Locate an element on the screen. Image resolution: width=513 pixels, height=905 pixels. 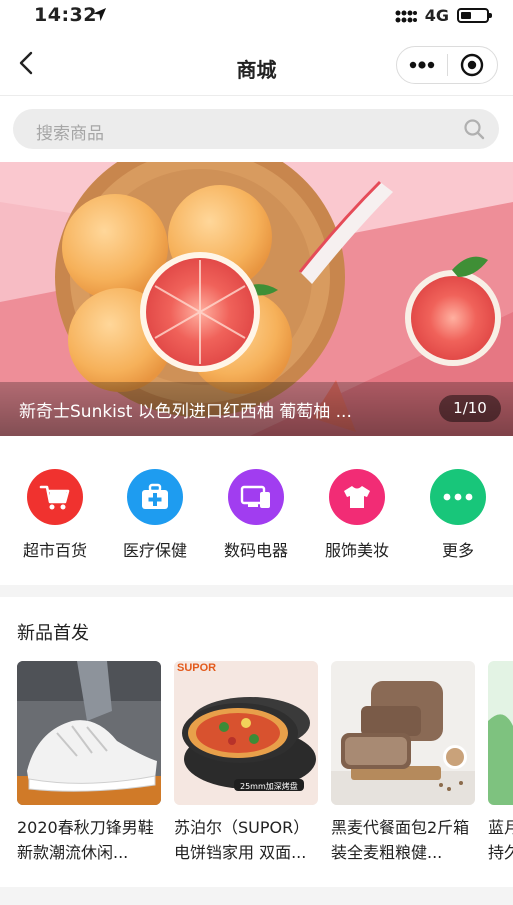
location-arrow-icon is located at coordinates (99, 14).